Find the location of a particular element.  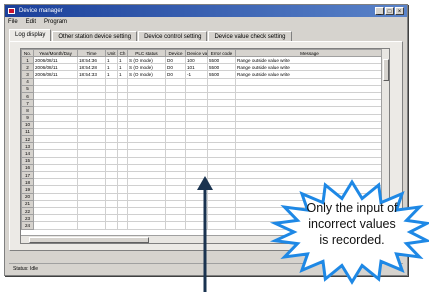

table-row: 14 is located at coordinates (202, 153).